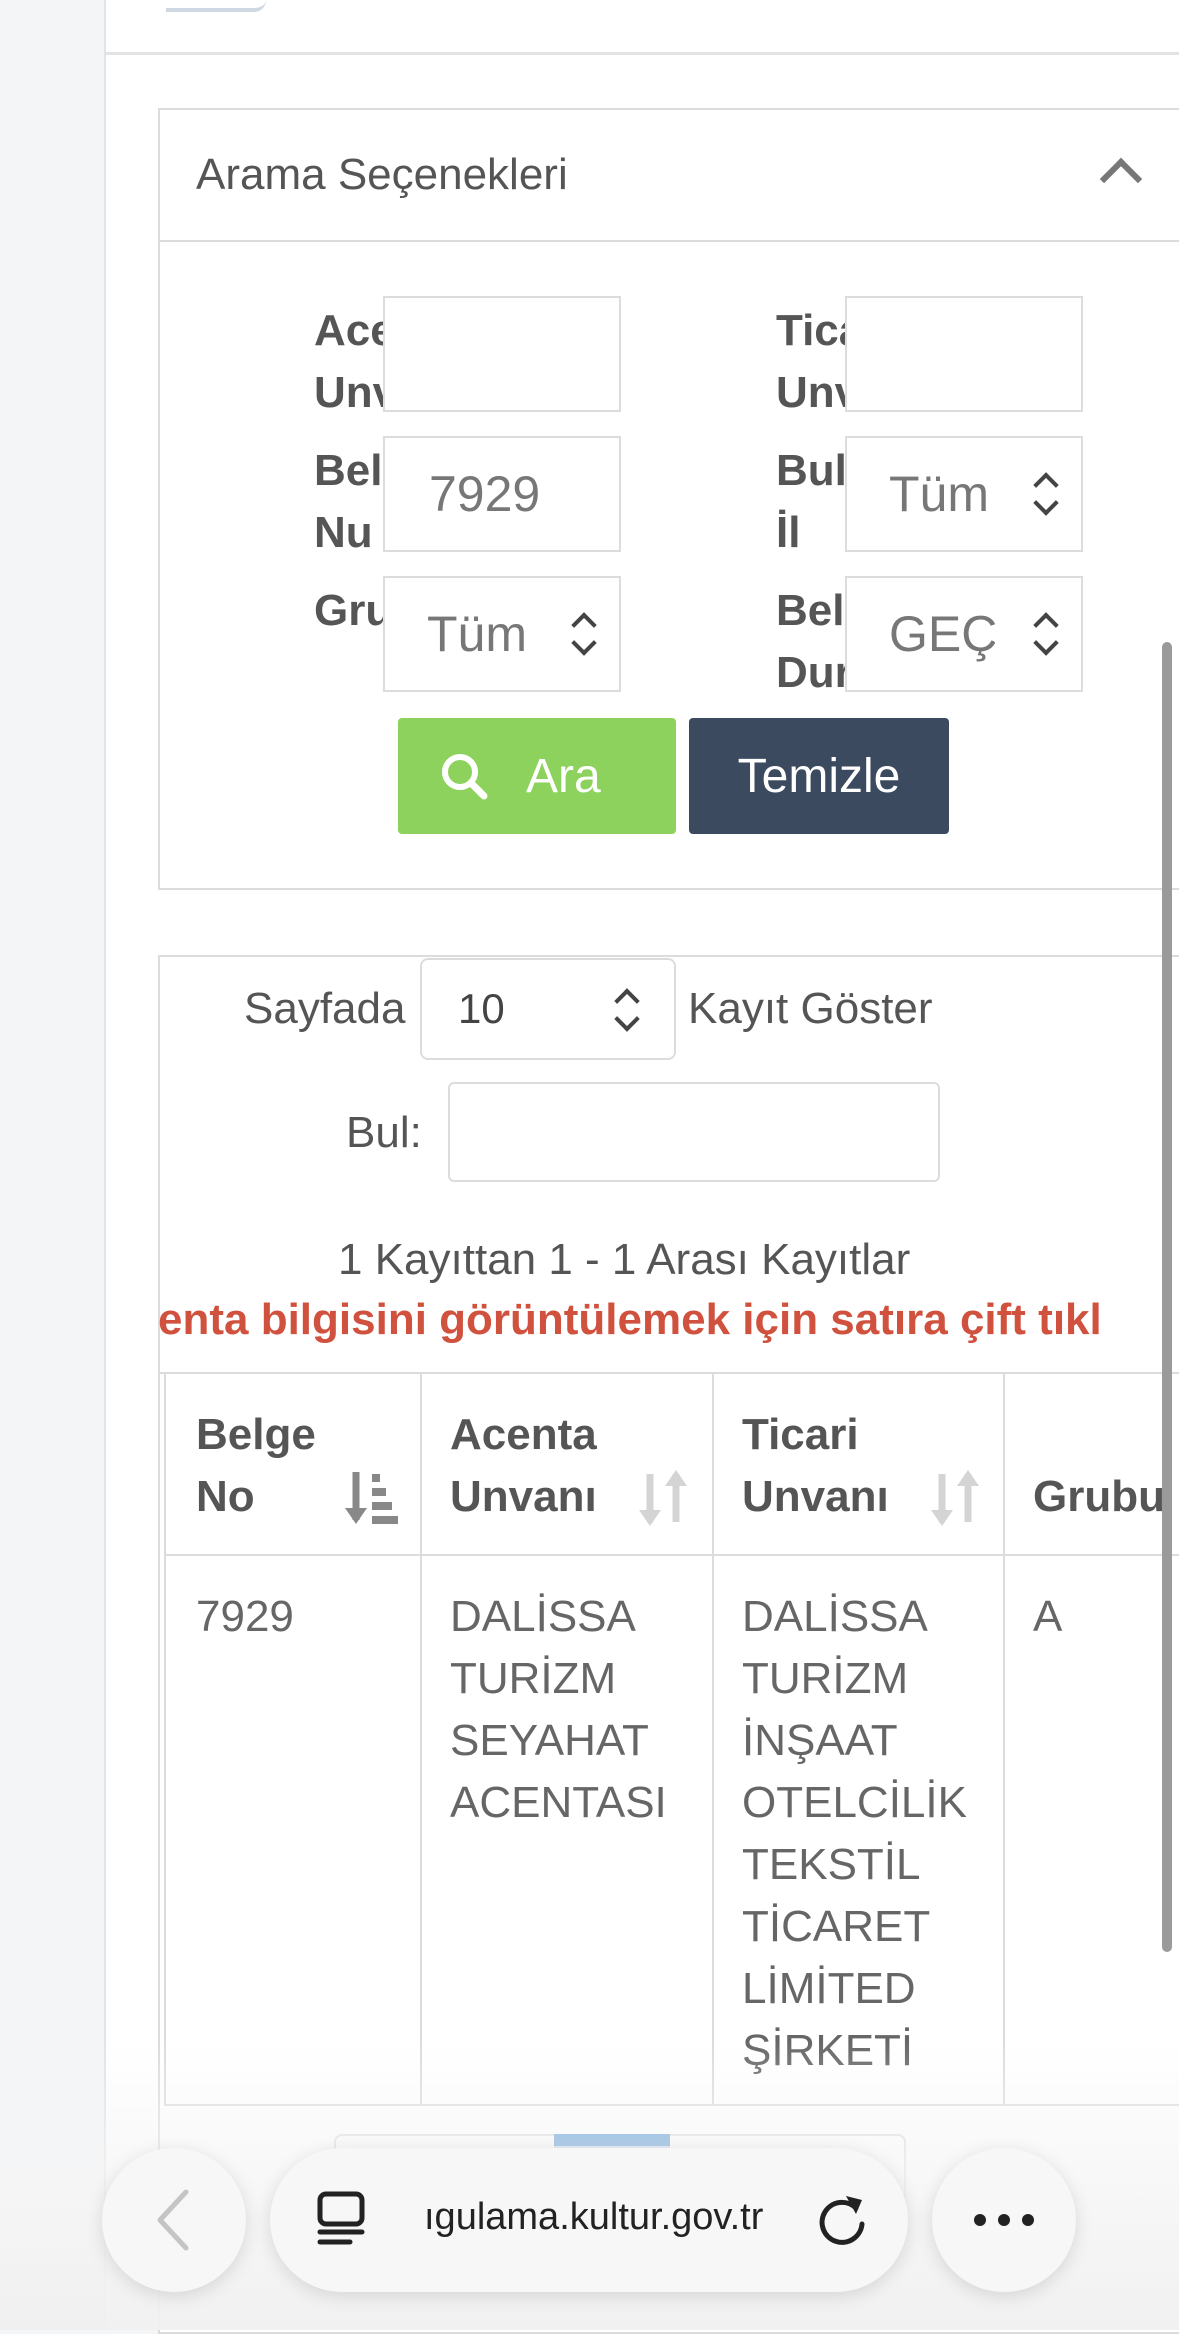 This screenshot has height=2334, width=1179. I want to click on clear-button-label: Temizle, so click(819, 776).